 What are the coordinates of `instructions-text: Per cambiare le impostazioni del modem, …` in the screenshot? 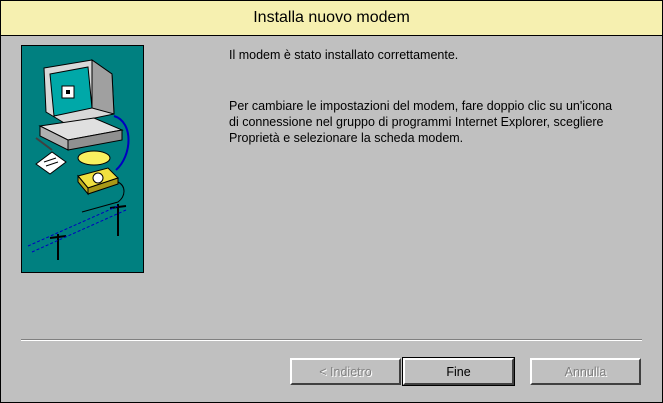 It's located at (421, 122).